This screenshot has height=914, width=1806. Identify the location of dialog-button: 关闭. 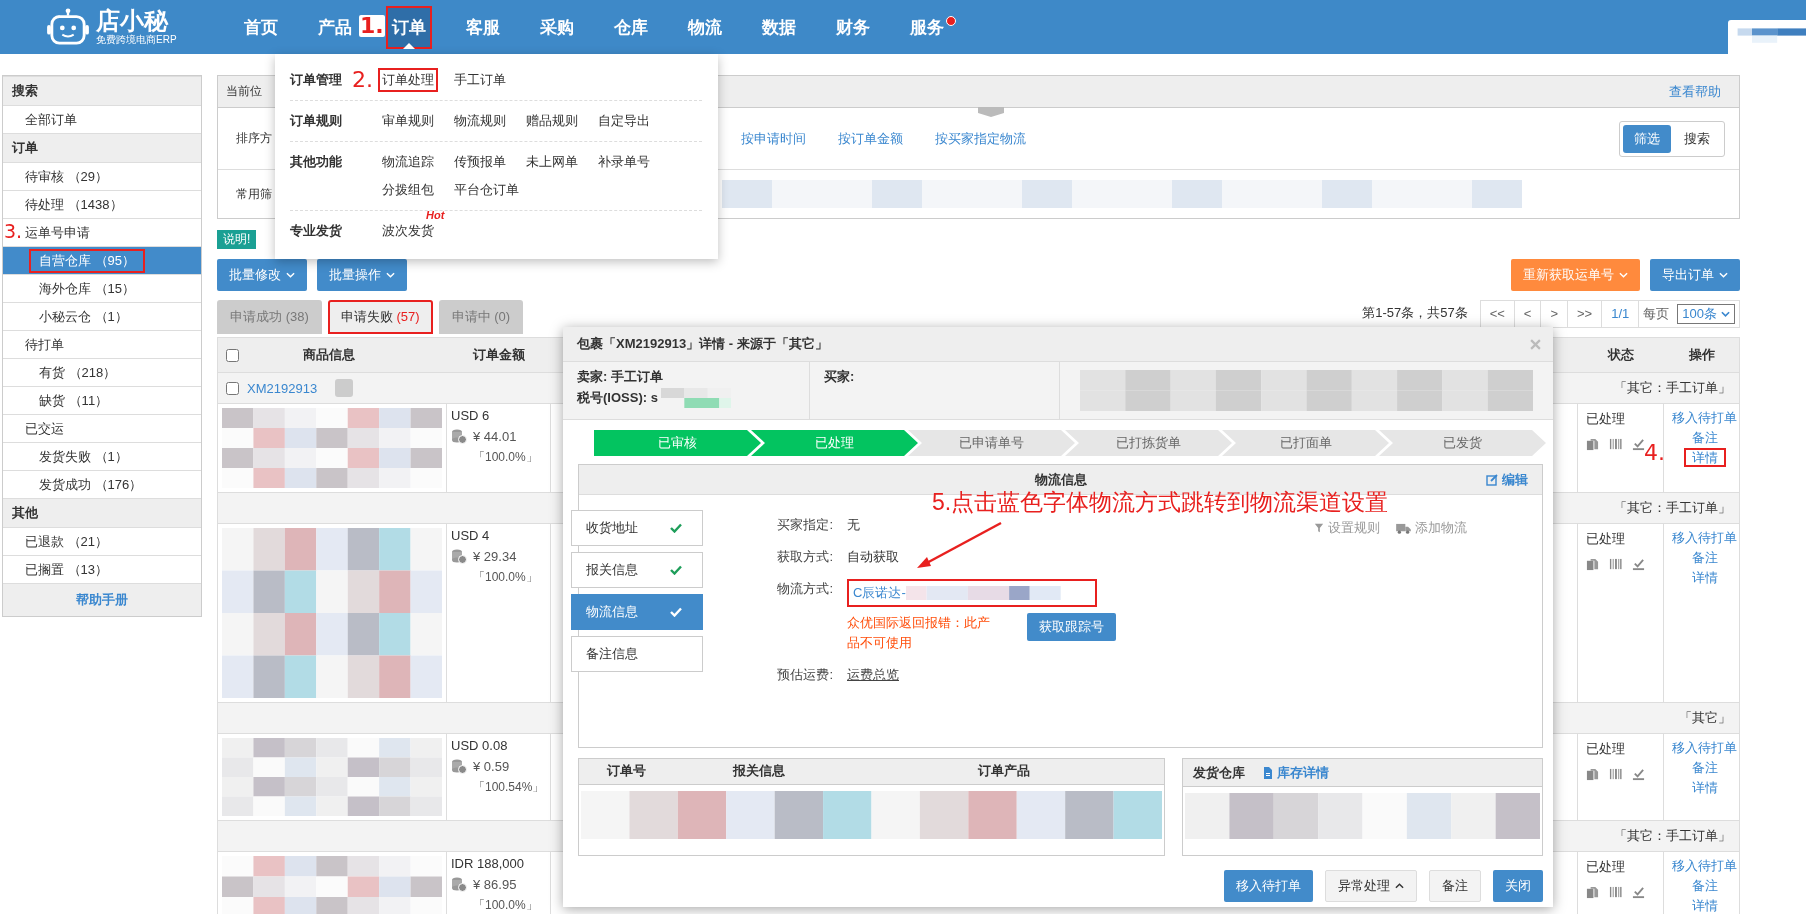
(1518, 886).